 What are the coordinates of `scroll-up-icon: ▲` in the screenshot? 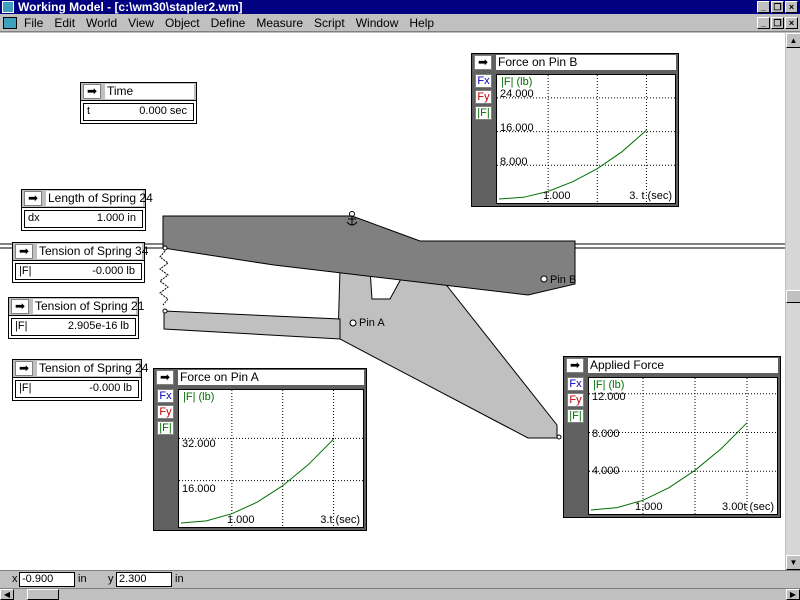 It's located at (793, 40).